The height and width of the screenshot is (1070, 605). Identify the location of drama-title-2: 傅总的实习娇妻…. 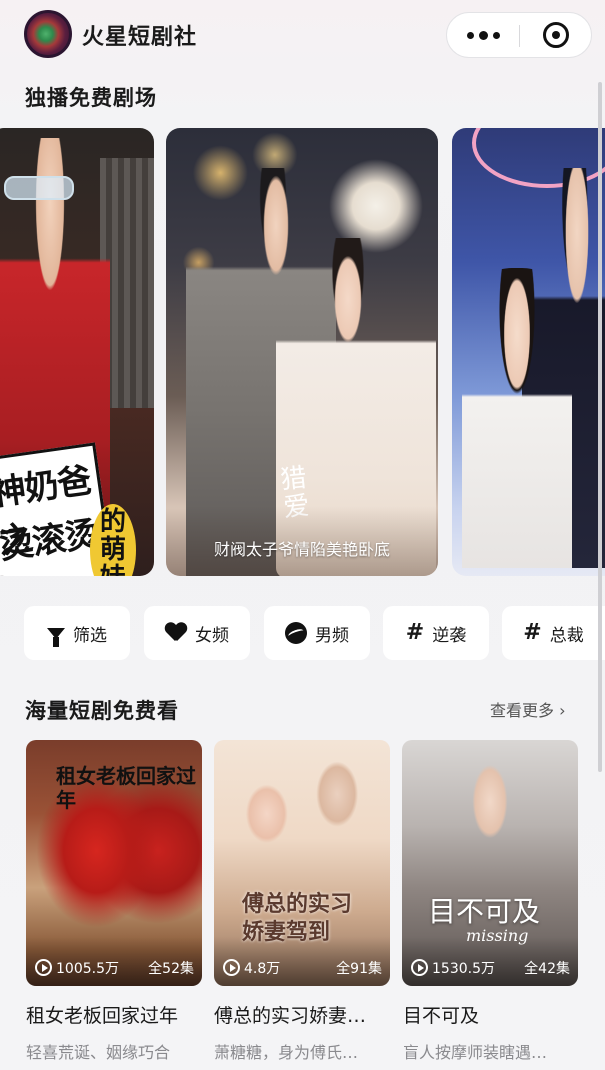
(304, 1014).